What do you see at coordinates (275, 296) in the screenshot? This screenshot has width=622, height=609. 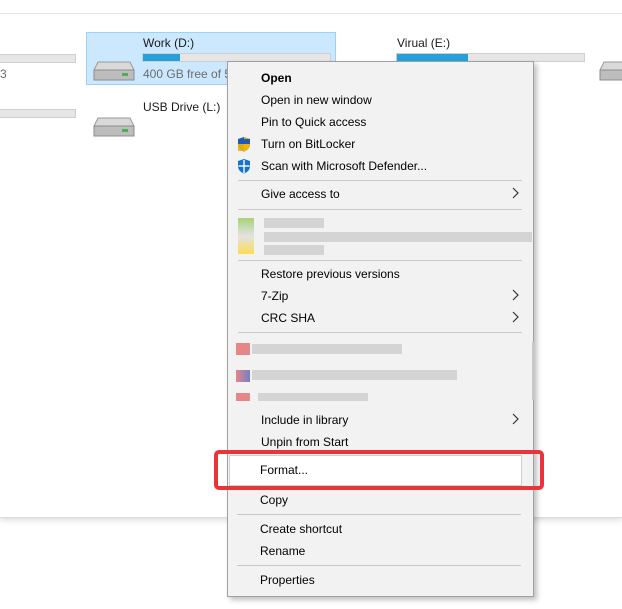 I see `menu-label: 7-Zip` at bounding box center [275, 296].